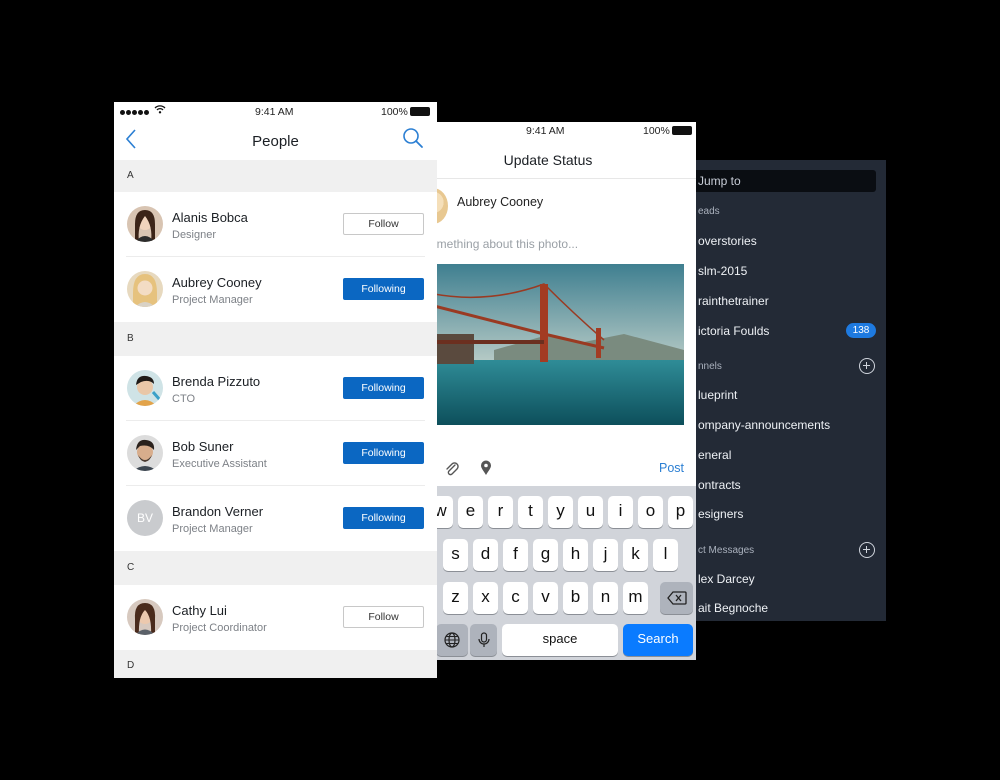  I want to click on person-name: Brenda Pizzuto, so click(216, 381).